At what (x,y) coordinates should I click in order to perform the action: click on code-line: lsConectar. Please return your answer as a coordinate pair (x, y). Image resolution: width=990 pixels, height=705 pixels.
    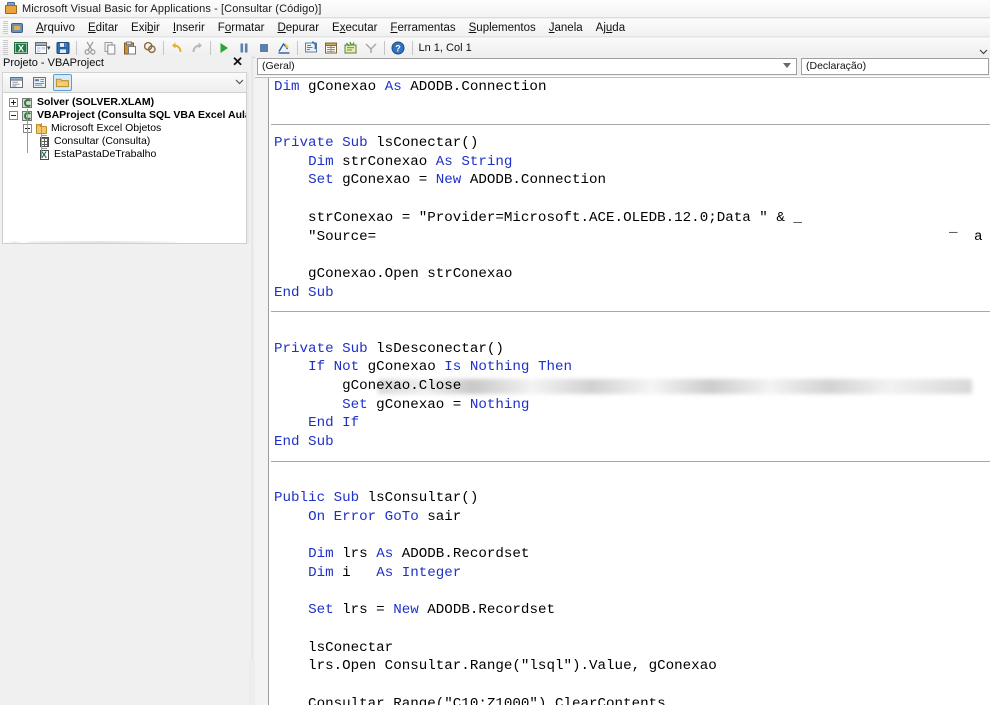
    Looking at the image, I should click on (632, 648).